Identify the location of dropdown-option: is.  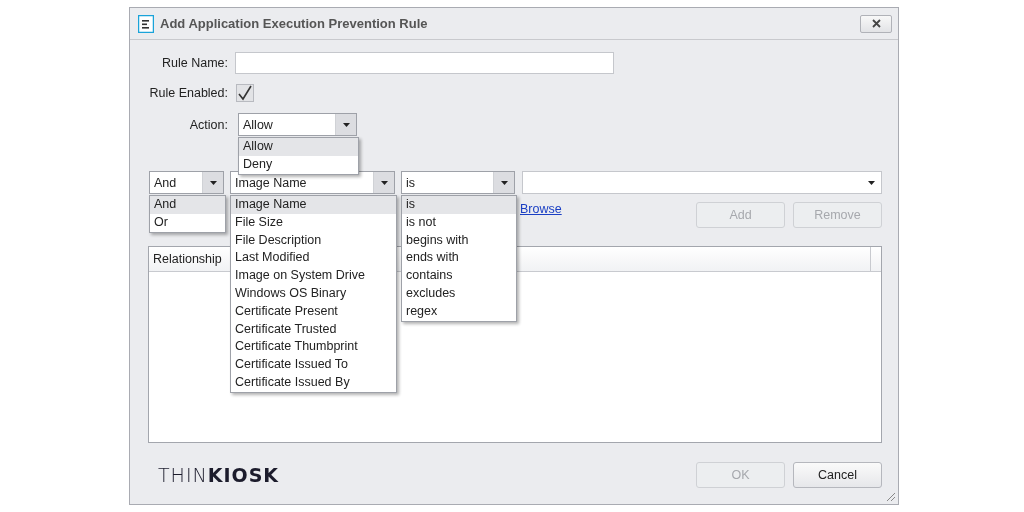
(459, 205).